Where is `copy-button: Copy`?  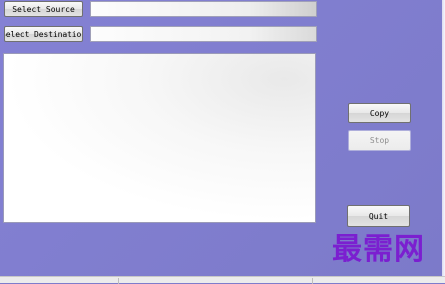 copy-button: Copy is located at coordinates (379, 113).